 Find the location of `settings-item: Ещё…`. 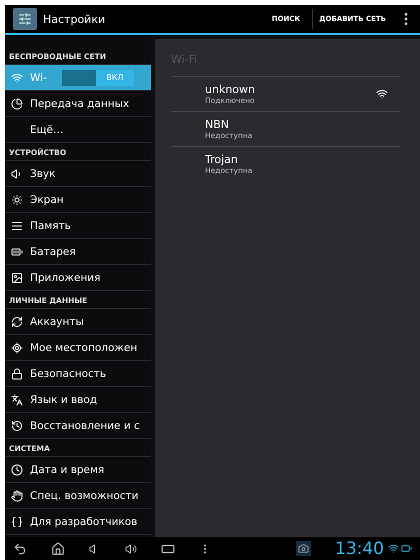

settings-item: Ещё… is located at coordinates (78, 130).